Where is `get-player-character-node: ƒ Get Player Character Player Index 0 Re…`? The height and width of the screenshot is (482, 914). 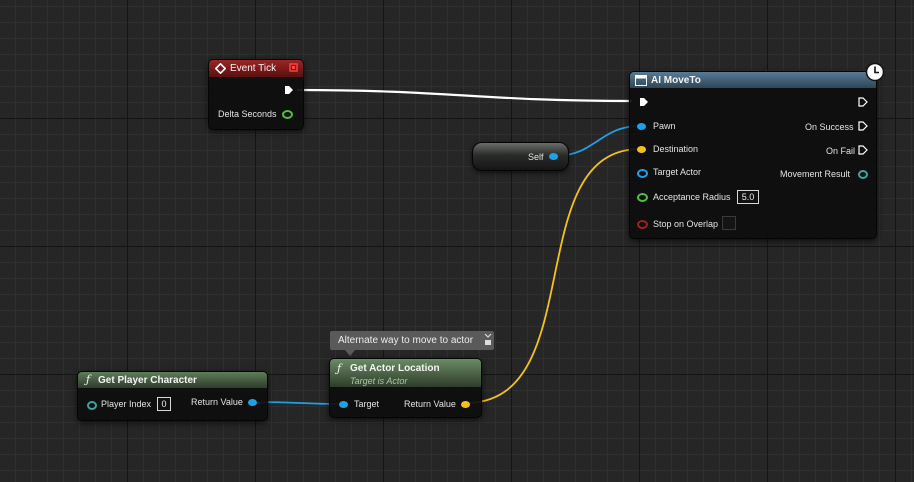
get-player-character-node: ƒ Get Player Character Player Index 0 Re… is located at coordinates (172, 396).